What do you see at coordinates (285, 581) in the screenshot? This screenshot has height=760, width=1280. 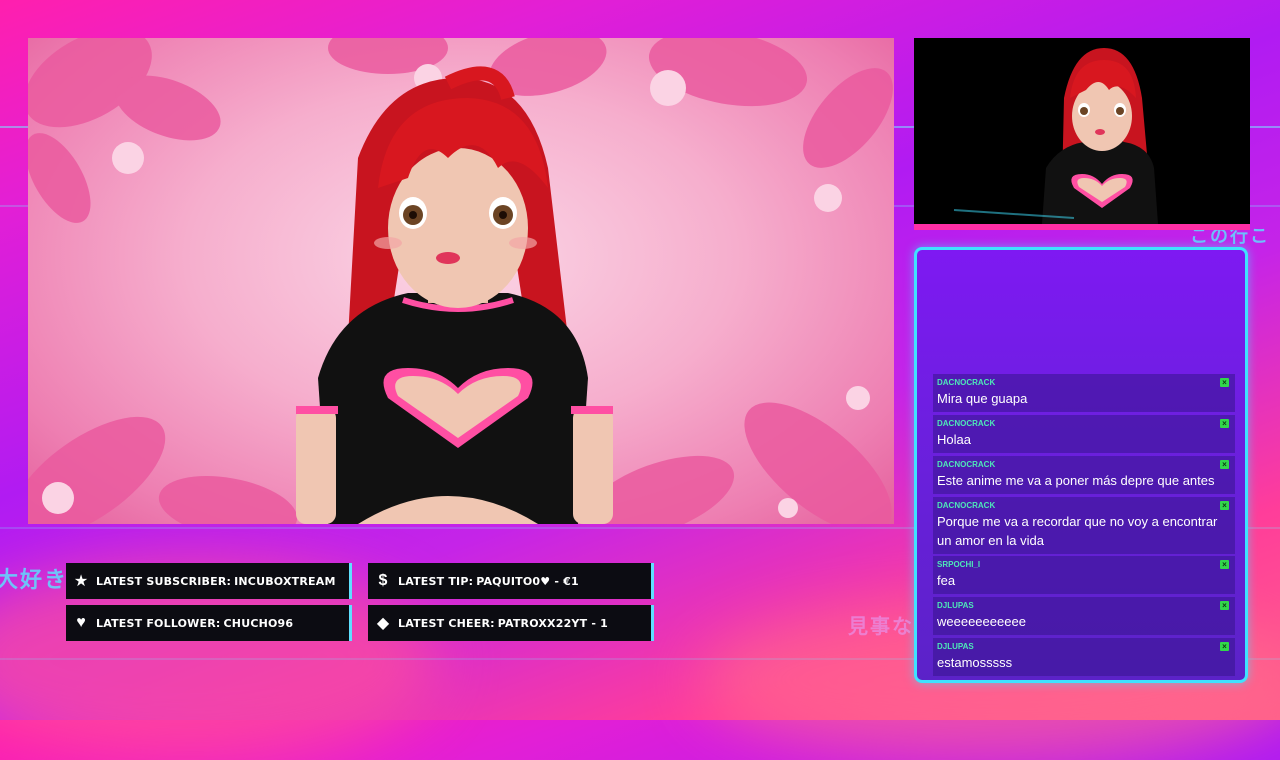 I see `alert-value: INCUBOXTREAM` at bounding box center [285, 581].